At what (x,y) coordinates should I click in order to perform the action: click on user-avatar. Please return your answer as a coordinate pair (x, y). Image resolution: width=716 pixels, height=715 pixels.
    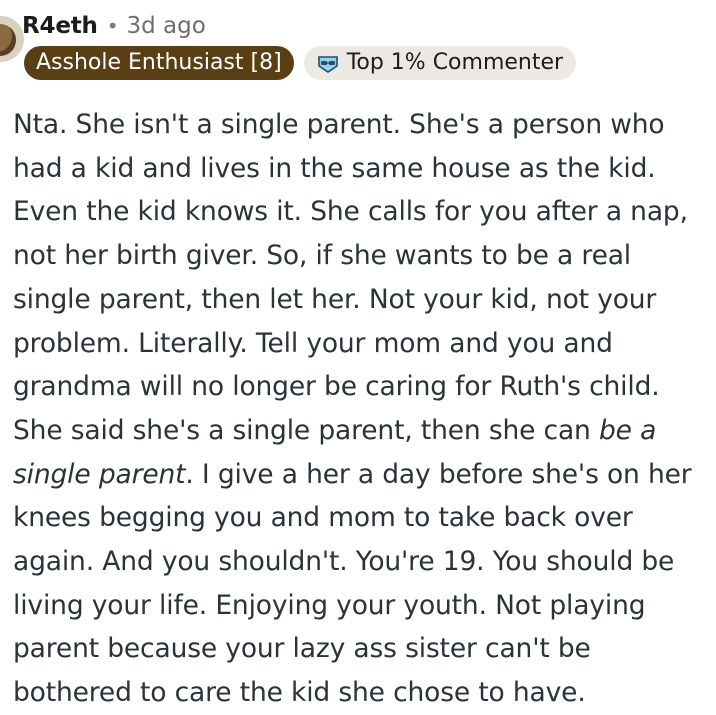
    Looking at the image, I should click on (12, 39).